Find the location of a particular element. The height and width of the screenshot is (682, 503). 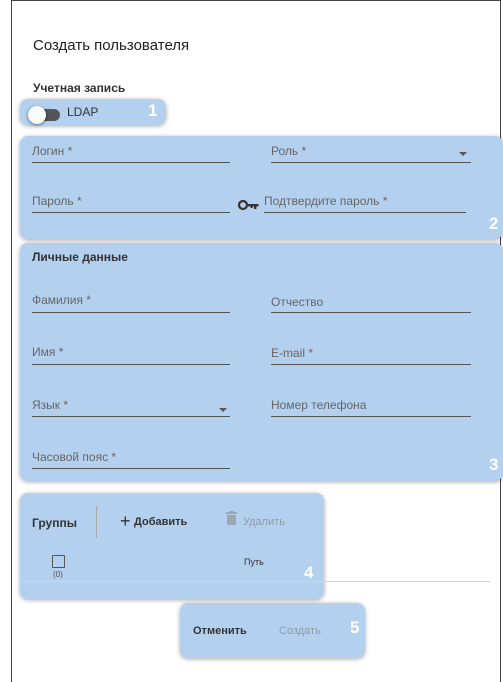

callout-number-3: 3 is located at coordinates (494, 464).